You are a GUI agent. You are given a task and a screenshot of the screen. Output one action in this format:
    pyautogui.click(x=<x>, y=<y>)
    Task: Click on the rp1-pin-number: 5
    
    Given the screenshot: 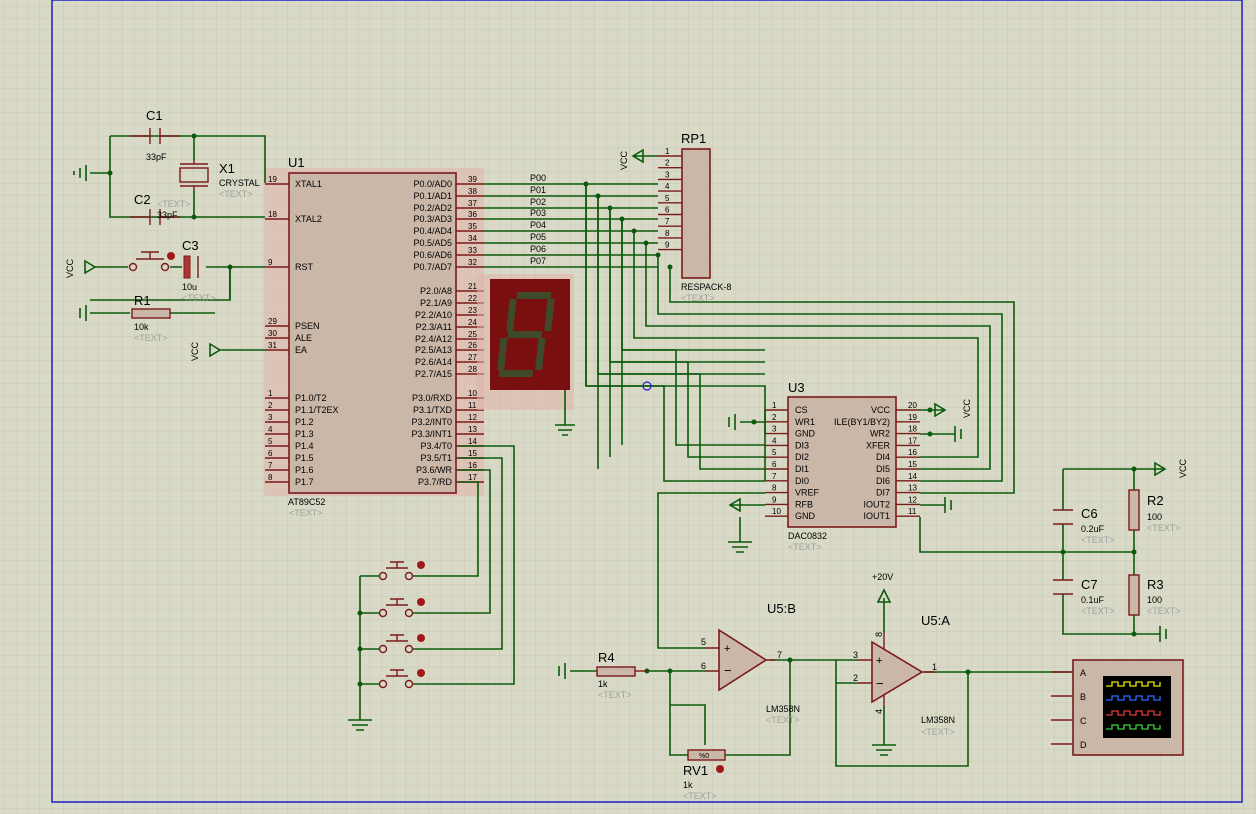 What is the action you would take?
    pyautogui.click(x=667, y=198)
    